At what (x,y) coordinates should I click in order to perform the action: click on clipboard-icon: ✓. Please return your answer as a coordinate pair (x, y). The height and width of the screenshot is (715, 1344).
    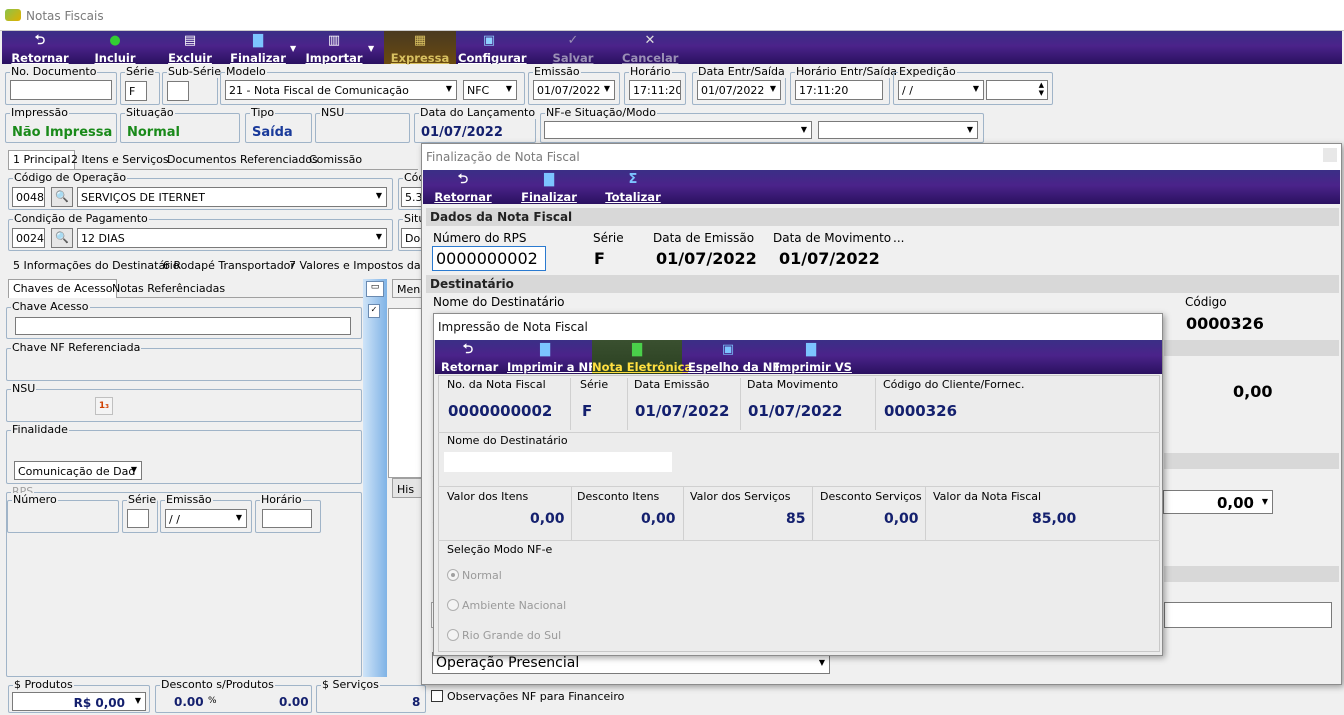
    Looking at the image, I should click on (374, 311).